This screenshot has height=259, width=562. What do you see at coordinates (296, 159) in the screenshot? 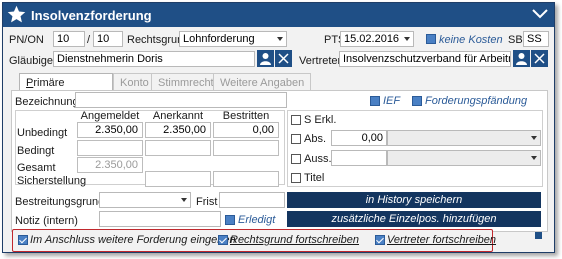
I see `auss-checkbox` at bounding box center [296, 159].